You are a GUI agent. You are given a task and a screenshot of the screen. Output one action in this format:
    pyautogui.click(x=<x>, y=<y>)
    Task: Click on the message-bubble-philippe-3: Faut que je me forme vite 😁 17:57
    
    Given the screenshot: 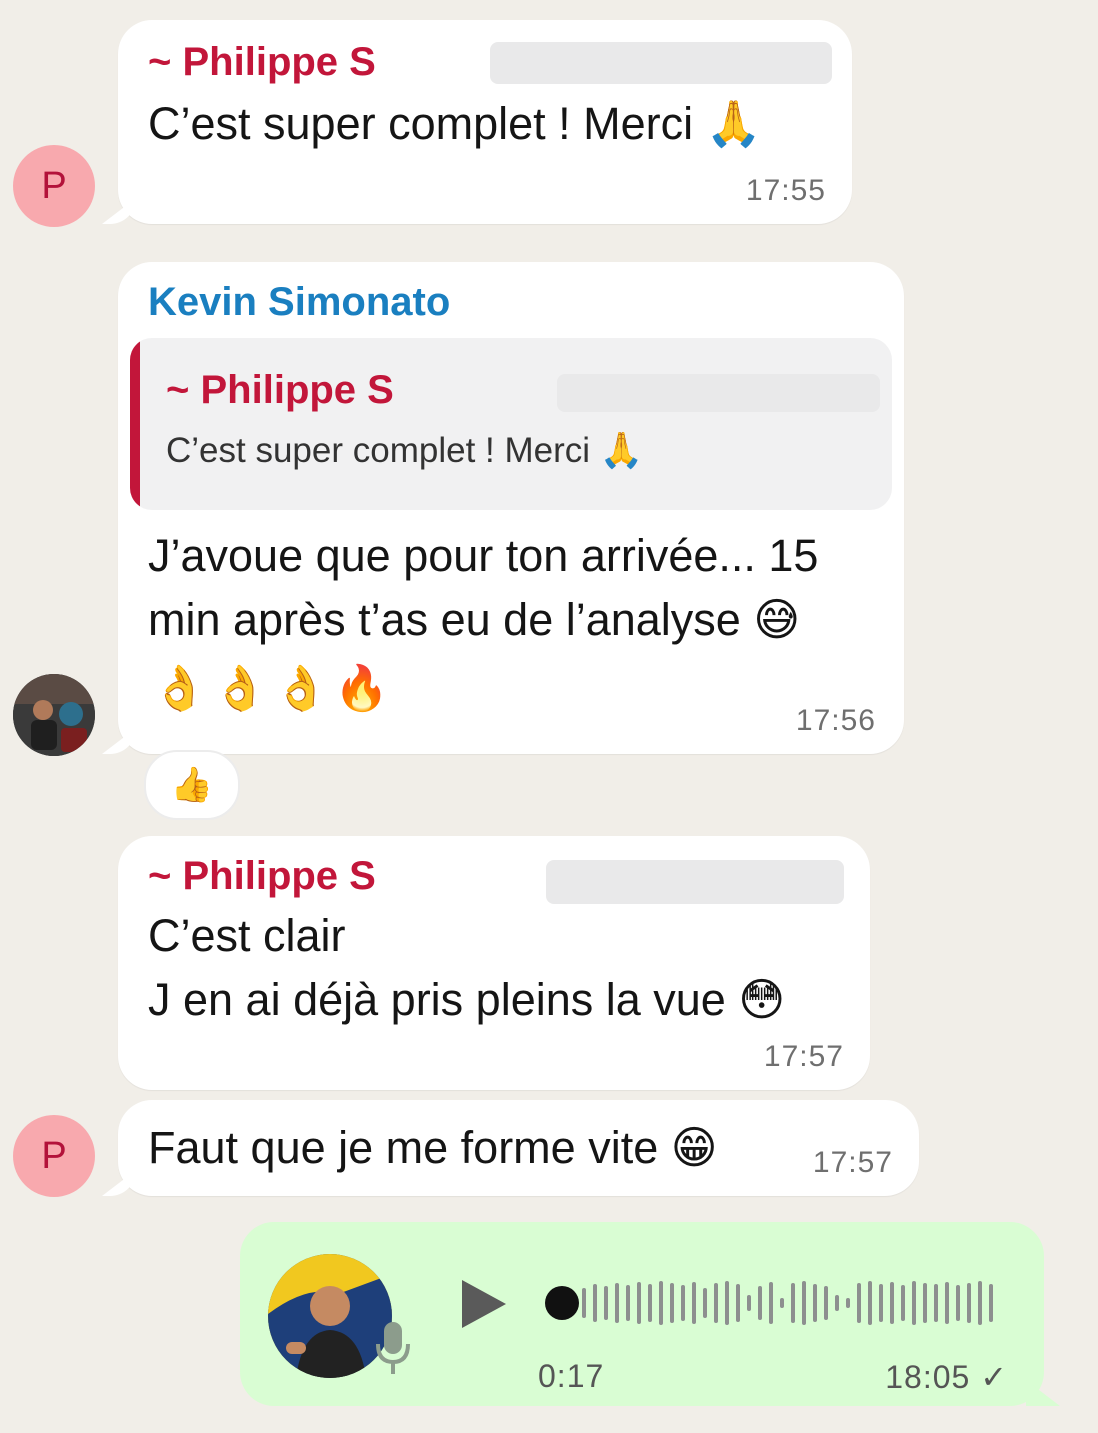 What is the action you would take?
    pyautogui.click(x=518, y=1148)
    